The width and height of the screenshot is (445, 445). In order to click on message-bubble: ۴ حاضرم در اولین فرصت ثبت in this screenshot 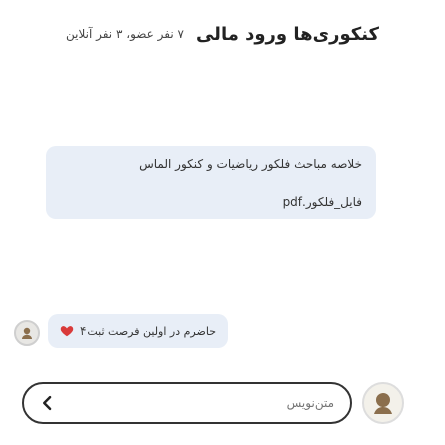, I will do `click(138, 331)`.